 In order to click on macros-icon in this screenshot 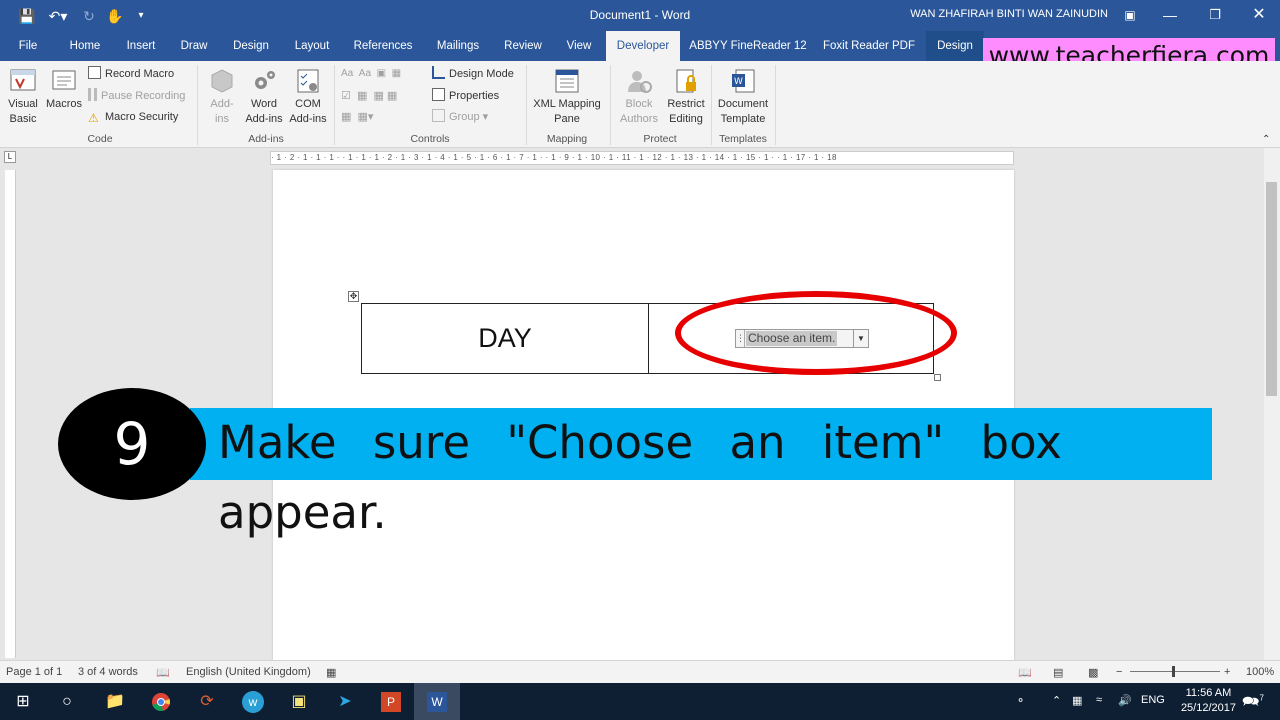, I will do `click(64, 80)`.